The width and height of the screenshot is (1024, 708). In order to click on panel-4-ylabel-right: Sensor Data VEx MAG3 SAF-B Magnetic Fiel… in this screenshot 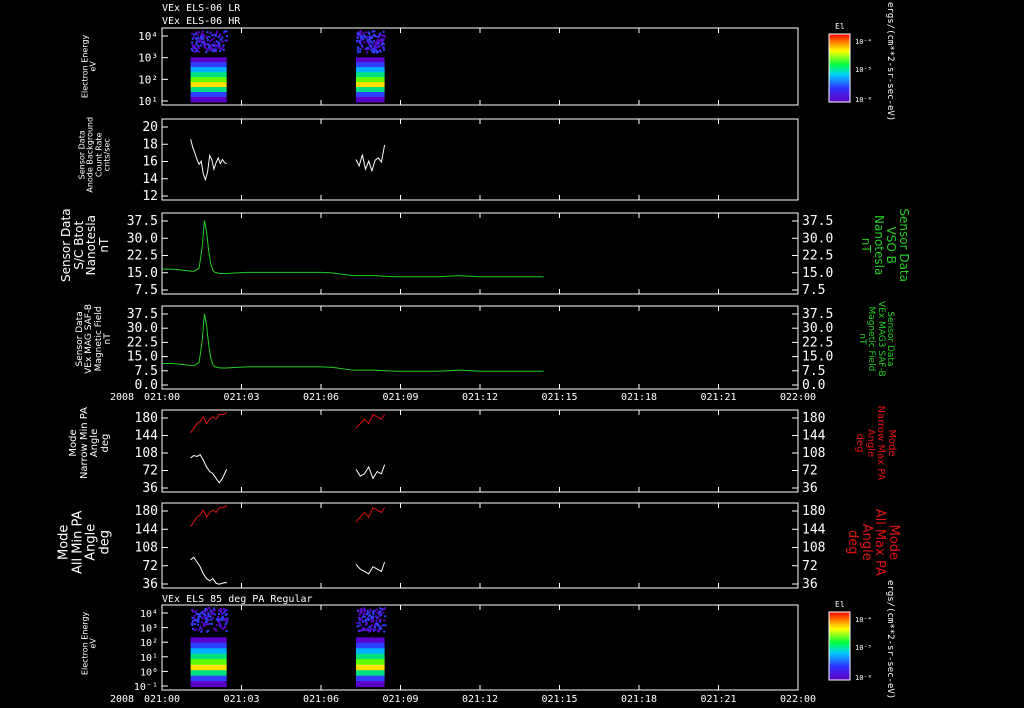, I will do `click(875, 339)`.